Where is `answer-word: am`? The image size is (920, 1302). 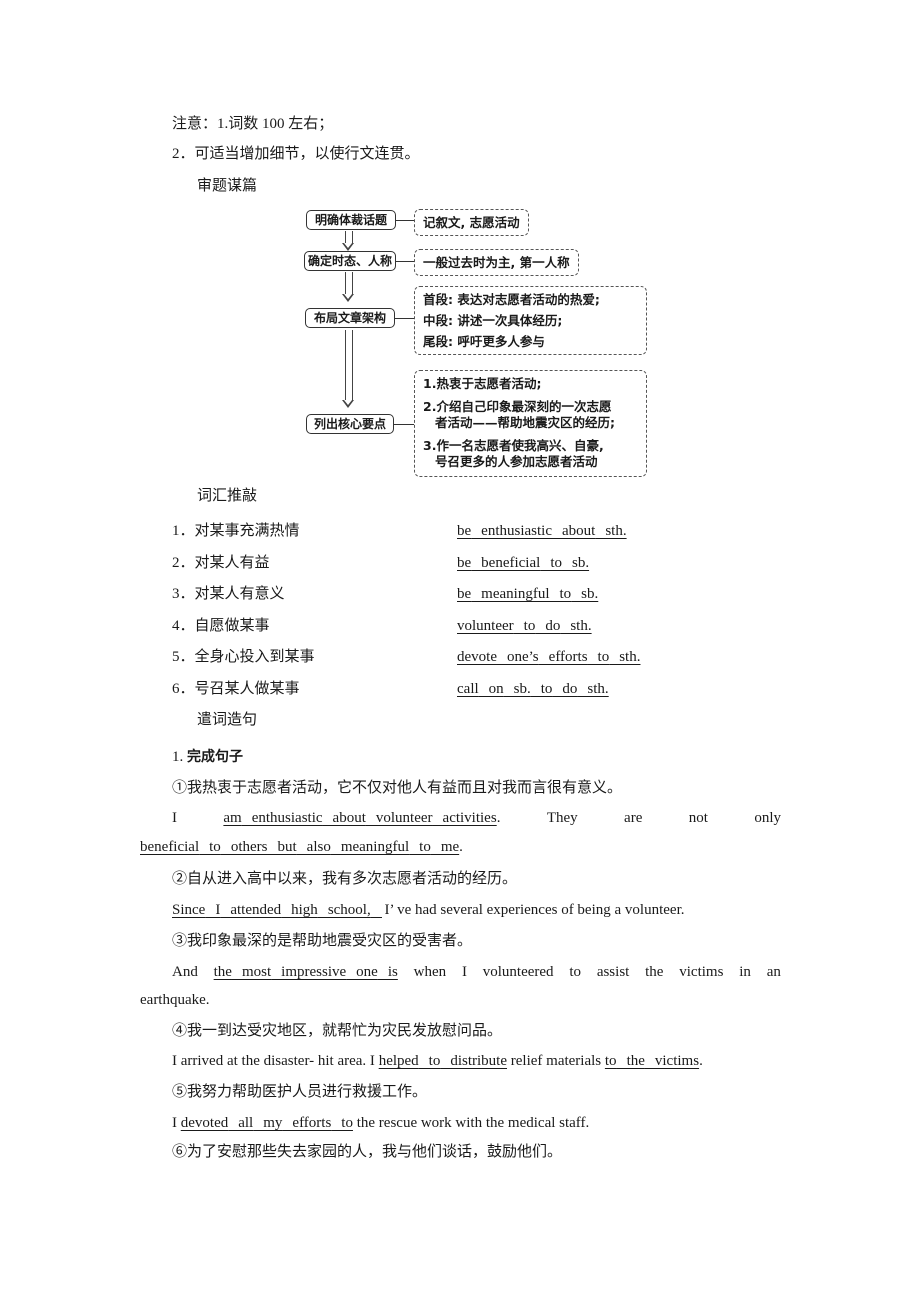
answer-word: am is located at coordinates (232, 818).